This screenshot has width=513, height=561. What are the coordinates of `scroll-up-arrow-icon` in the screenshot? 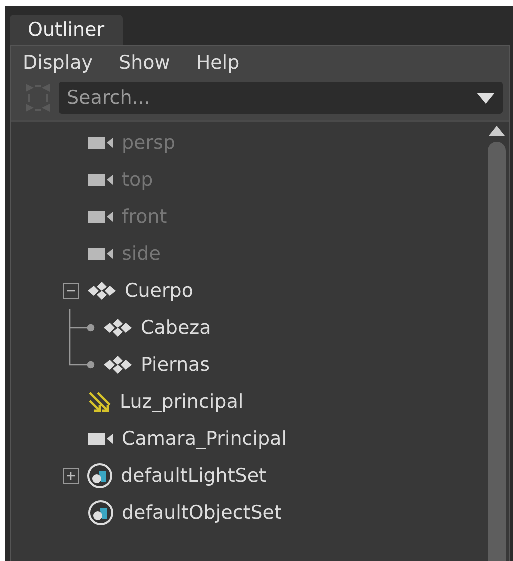 It's located at (497, 131).